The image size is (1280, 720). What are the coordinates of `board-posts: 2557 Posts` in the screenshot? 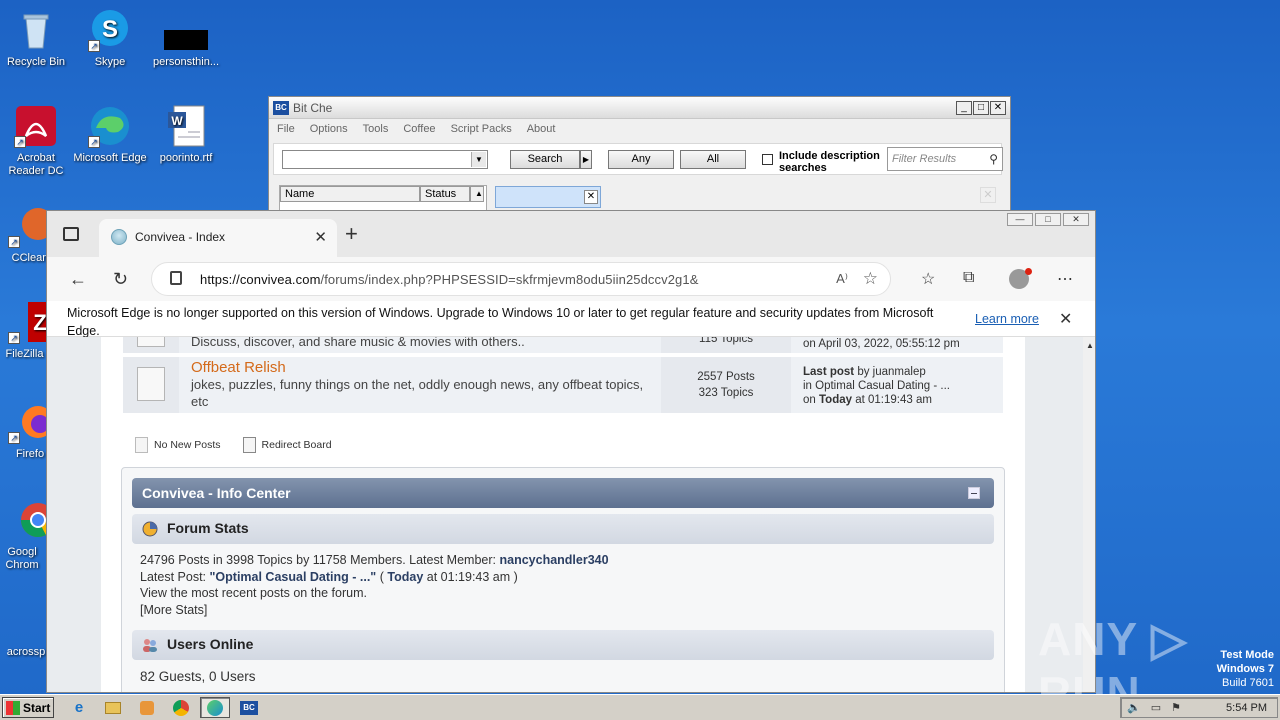 It's located at (726, 377).